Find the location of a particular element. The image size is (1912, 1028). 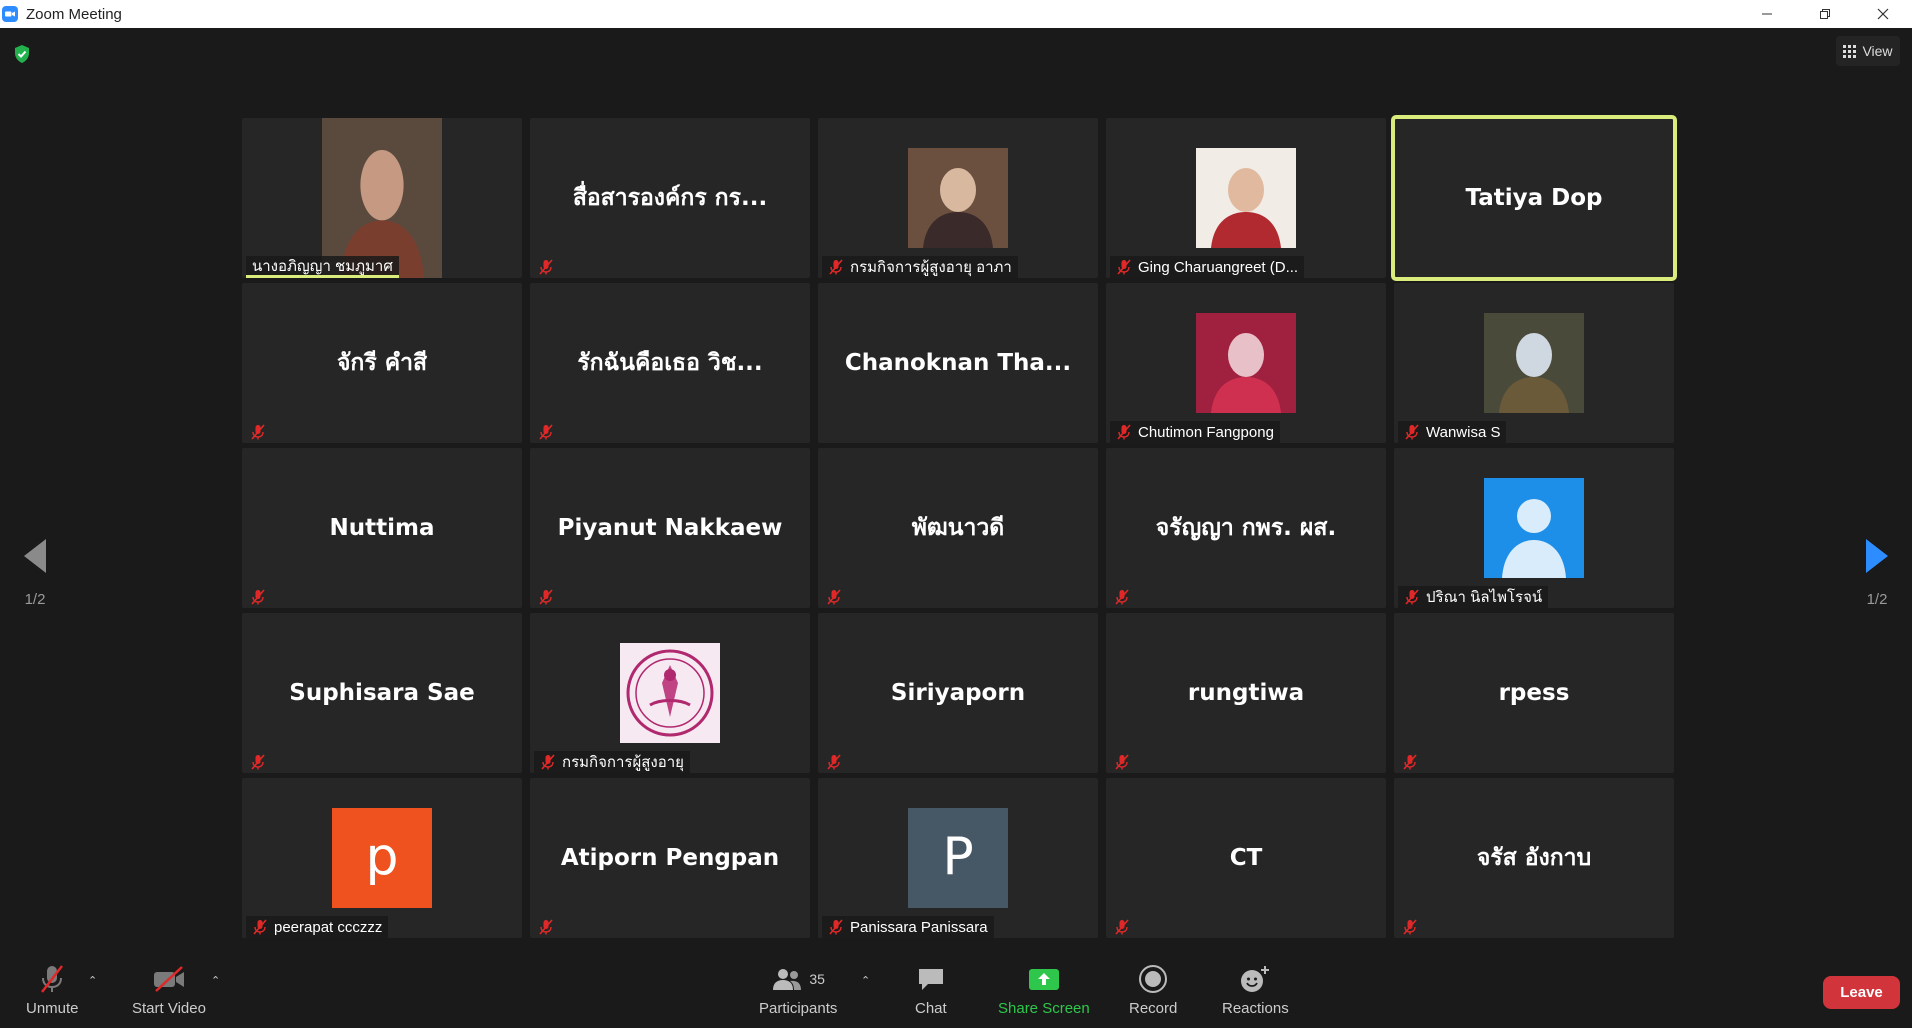

chat-button: Chat is located at coordinates (931, 989).